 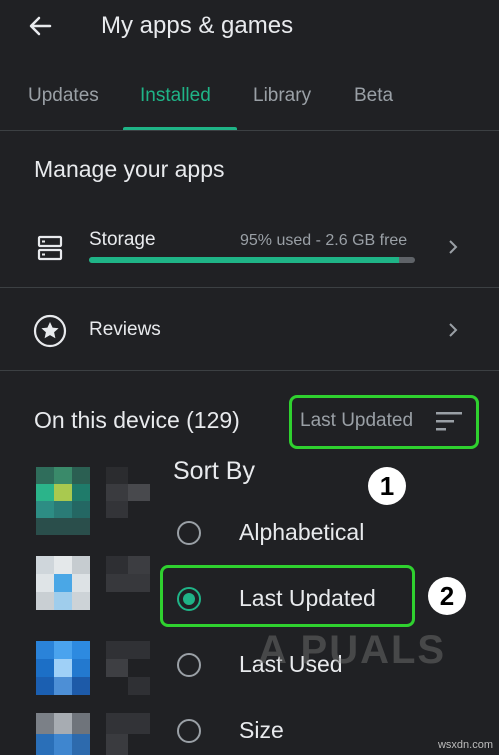 What do you see at coordinates (175, 96) in the screenshot?
I see `tab-installed: Installed` at bounding box center [175, 96].